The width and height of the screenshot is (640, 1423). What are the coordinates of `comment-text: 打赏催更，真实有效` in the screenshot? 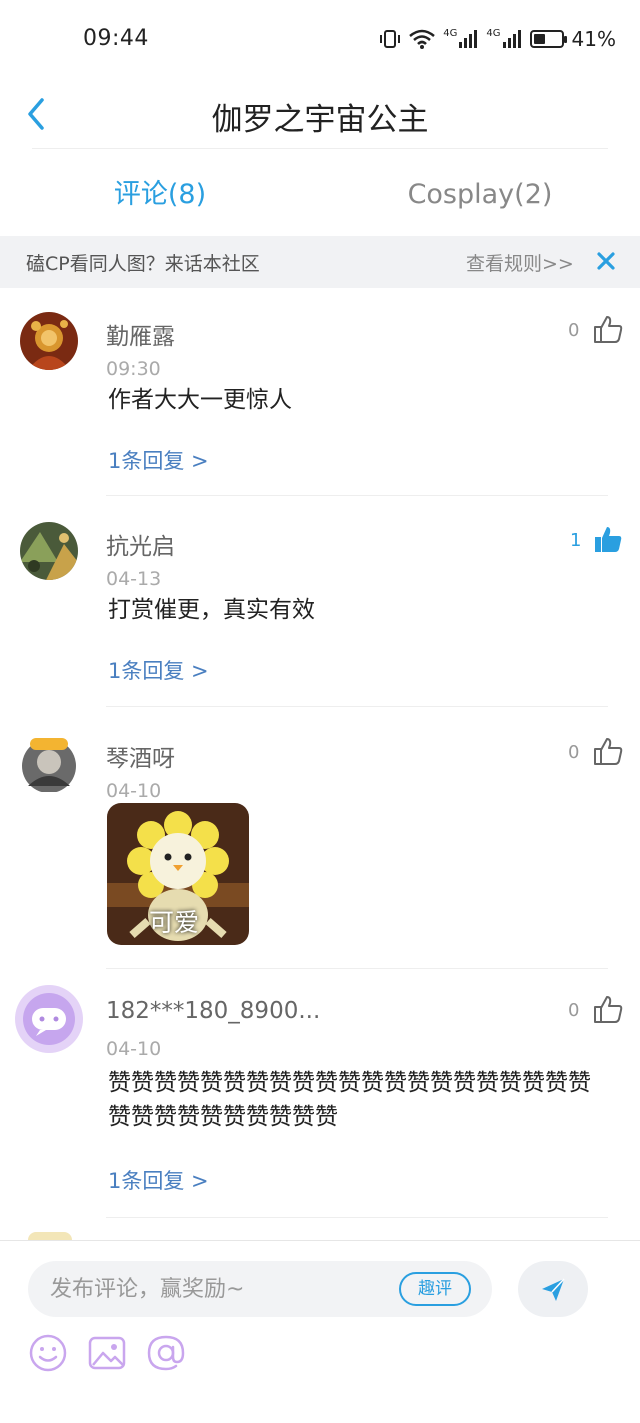 It's located at (211, 610).